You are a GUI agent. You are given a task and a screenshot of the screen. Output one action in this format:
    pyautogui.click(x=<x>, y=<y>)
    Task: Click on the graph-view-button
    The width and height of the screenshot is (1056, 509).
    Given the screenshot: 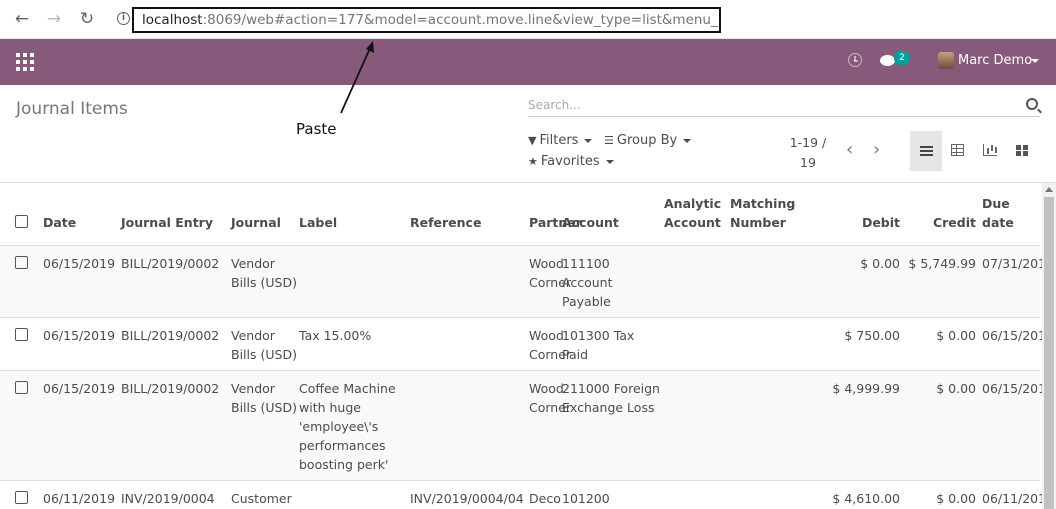 What is the action you would take?
    pyautogui.click(x=990, y=151)
    